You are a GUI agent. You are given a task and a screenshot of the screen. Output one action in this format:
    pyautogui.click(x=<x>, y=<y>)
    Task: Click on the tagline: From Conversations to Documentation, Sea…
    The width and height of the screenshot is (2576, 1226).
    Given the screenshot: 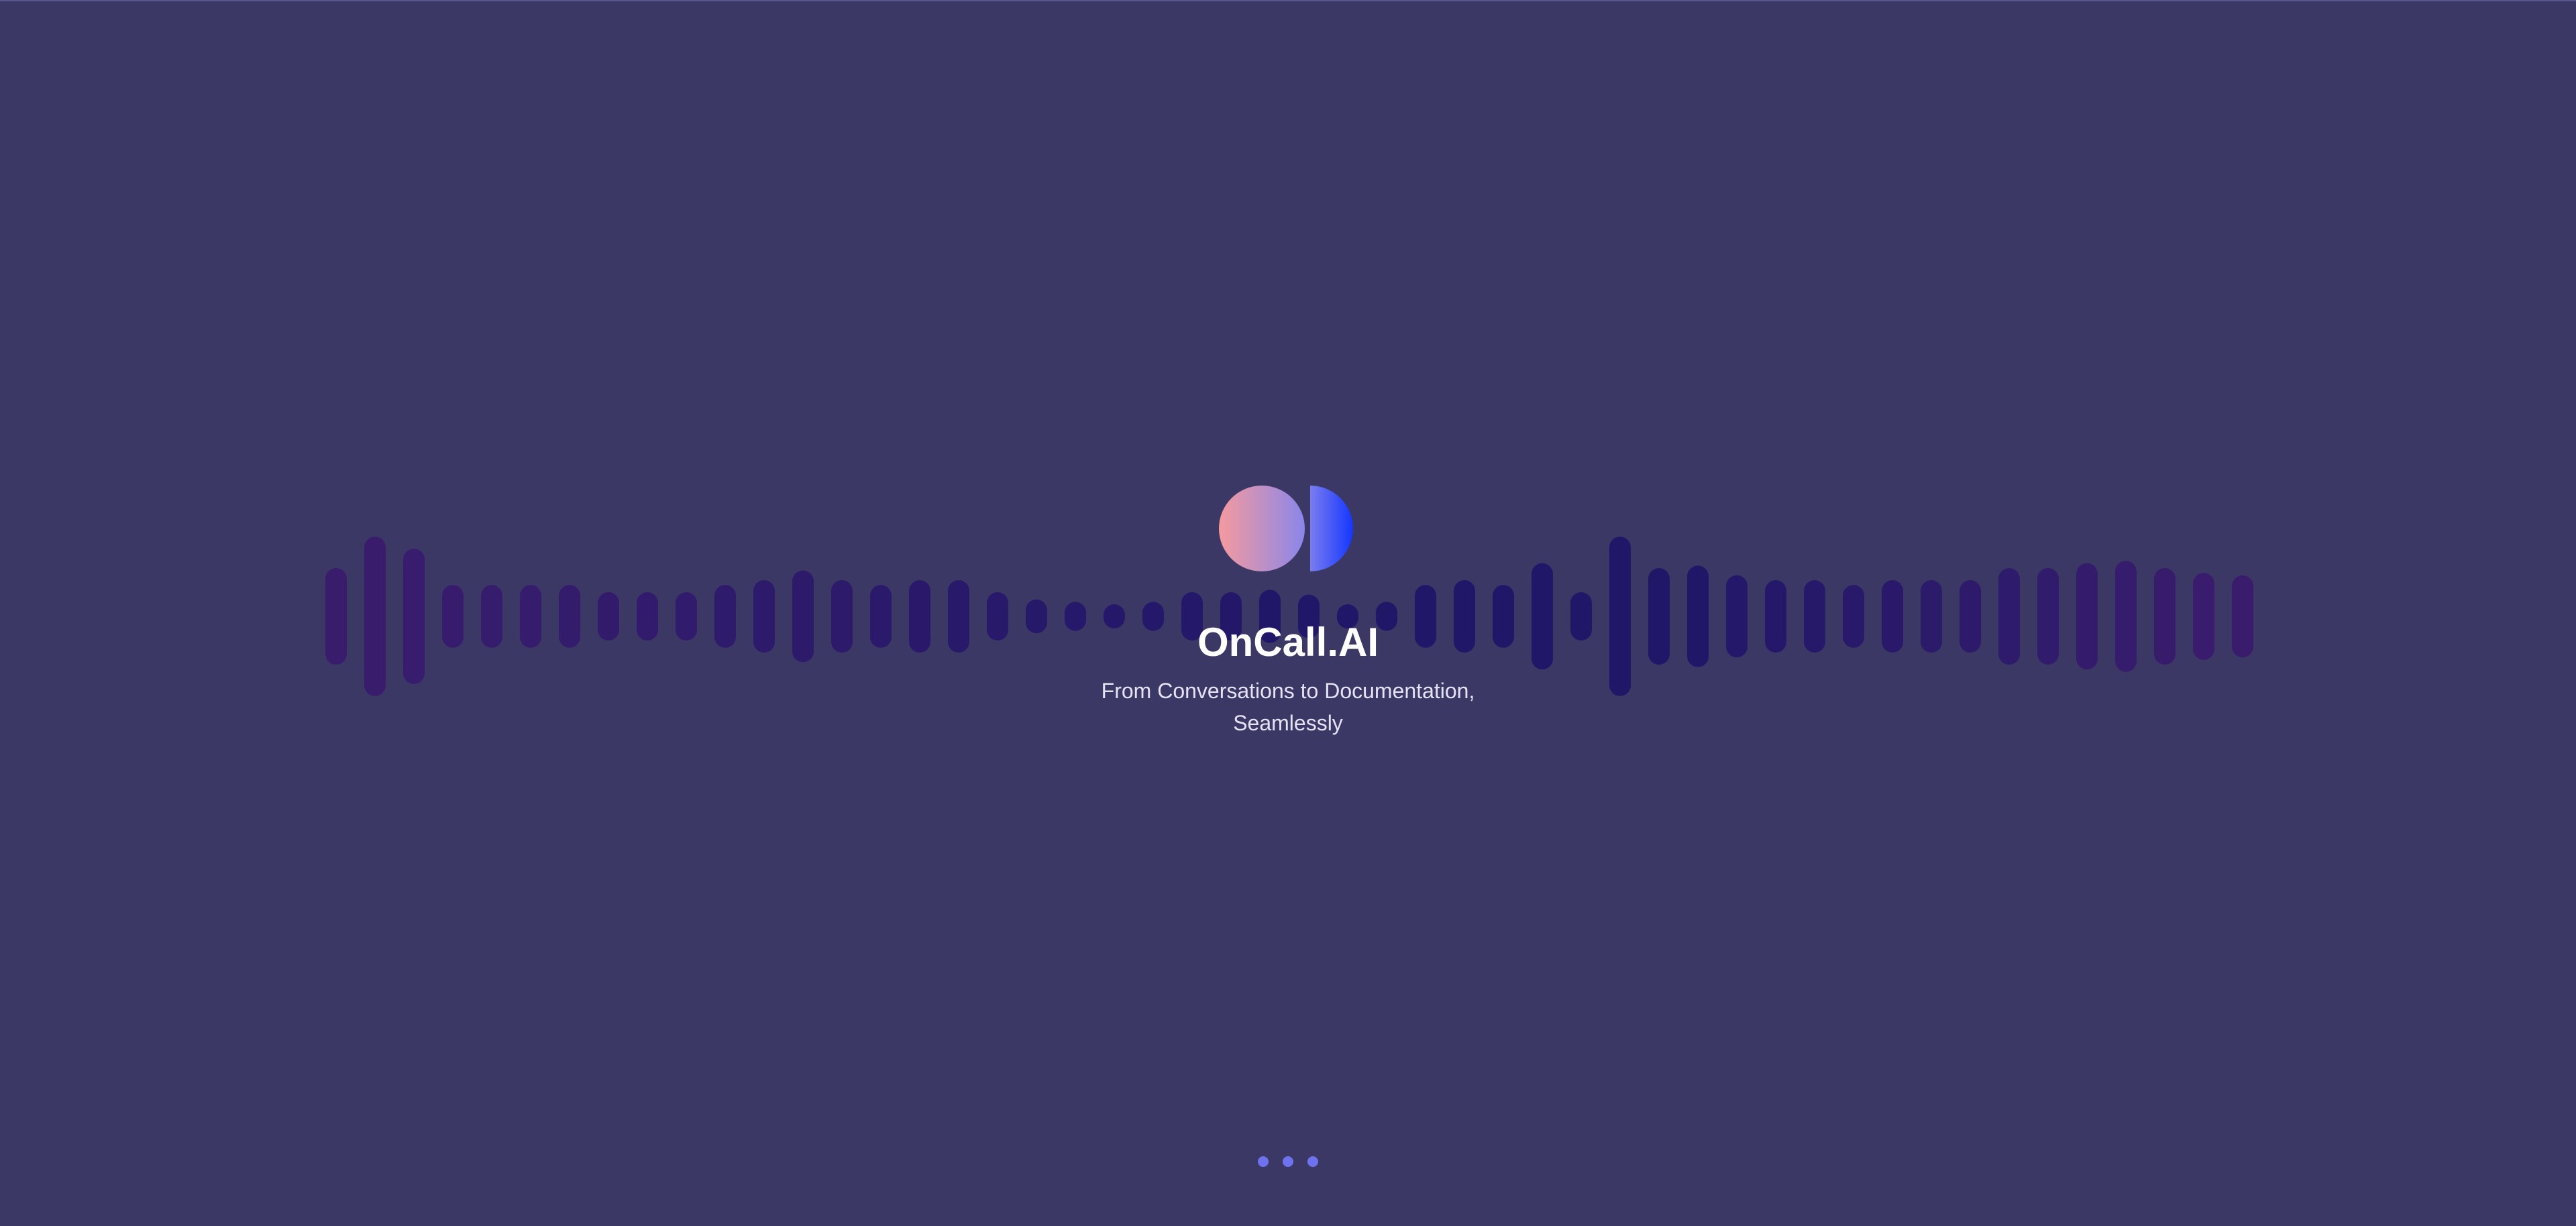 What is the action you would take?
    pyautogui.click(x=1288, y=707)
    